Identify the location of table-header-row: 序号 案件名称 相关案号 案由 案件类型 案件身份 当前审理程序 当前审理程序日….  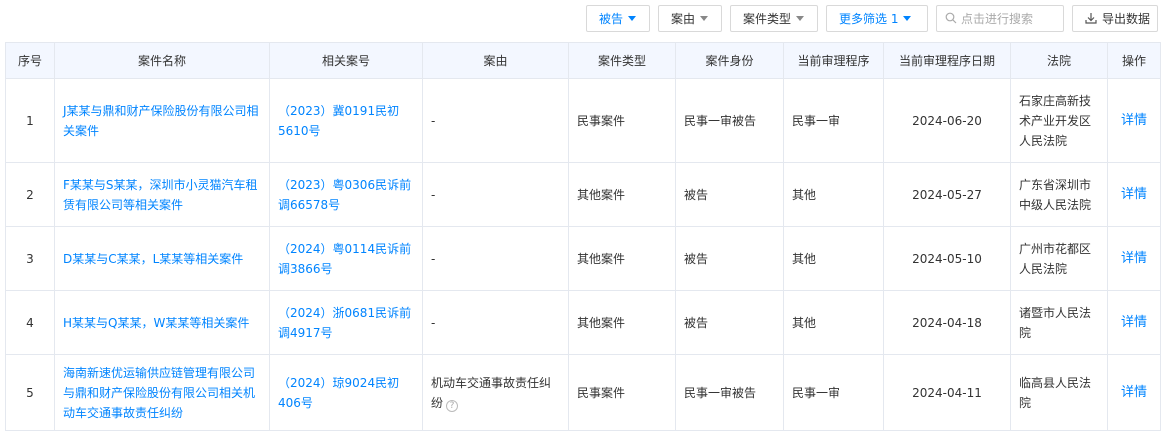
(583, 60).